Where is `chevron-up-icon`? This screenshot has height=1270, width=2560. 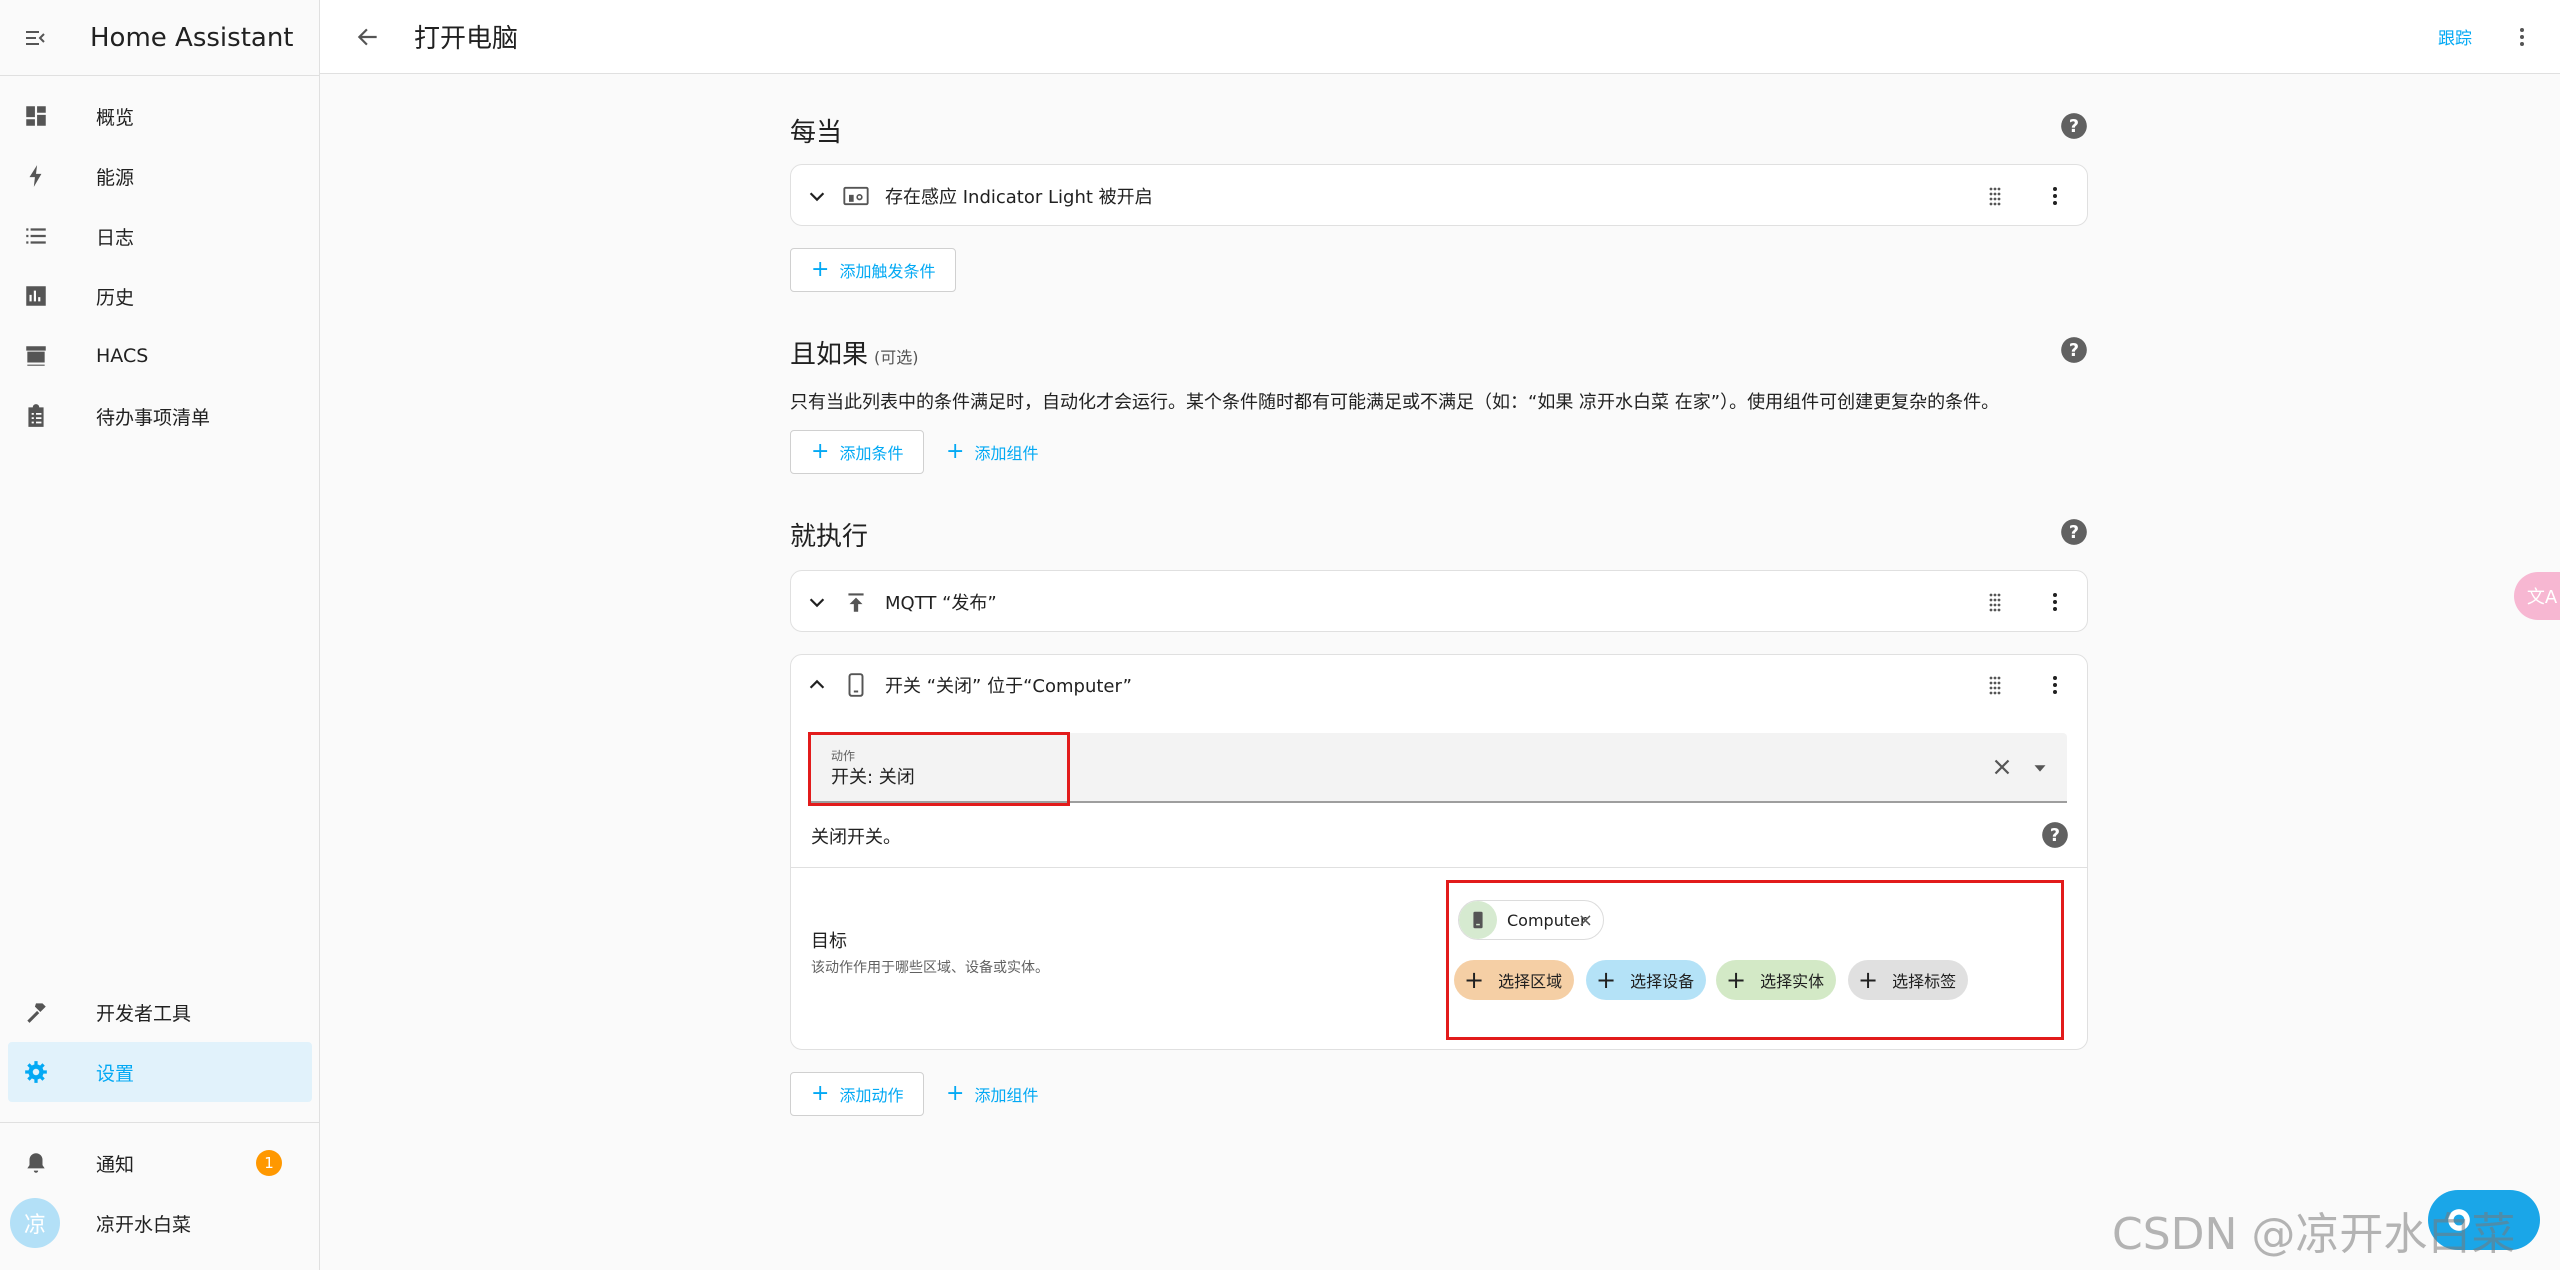 chevron-up-icon is located at coordinates (817, 685).